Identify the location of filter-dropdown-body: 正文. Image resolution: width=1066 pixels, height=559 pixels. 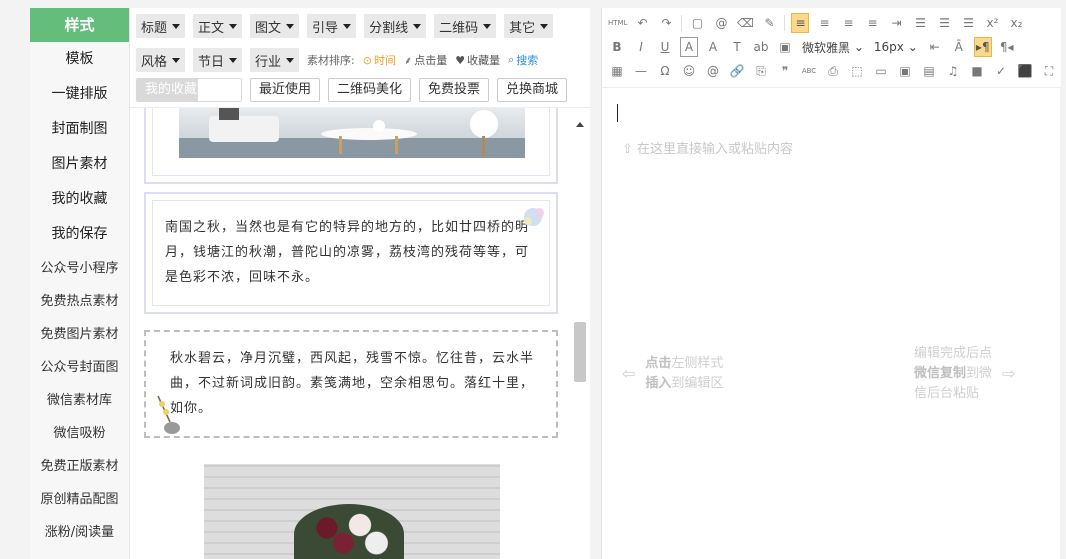
(218, 26).